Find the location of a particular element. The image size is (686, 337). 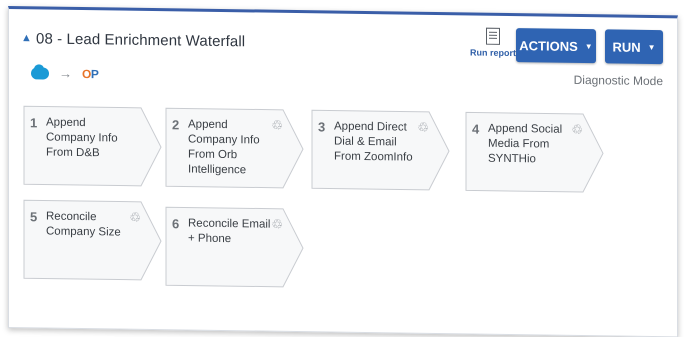

step-1: 1 Append Company Info From D&B is located at coordinates (93, 146).